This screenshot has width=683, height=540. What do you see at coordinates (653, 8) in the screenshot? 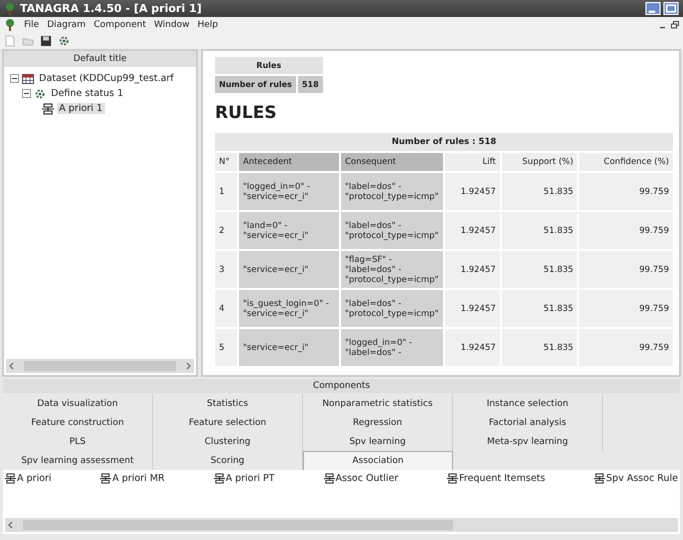
I see `minimize-icon` at bounding box center [653, 8].